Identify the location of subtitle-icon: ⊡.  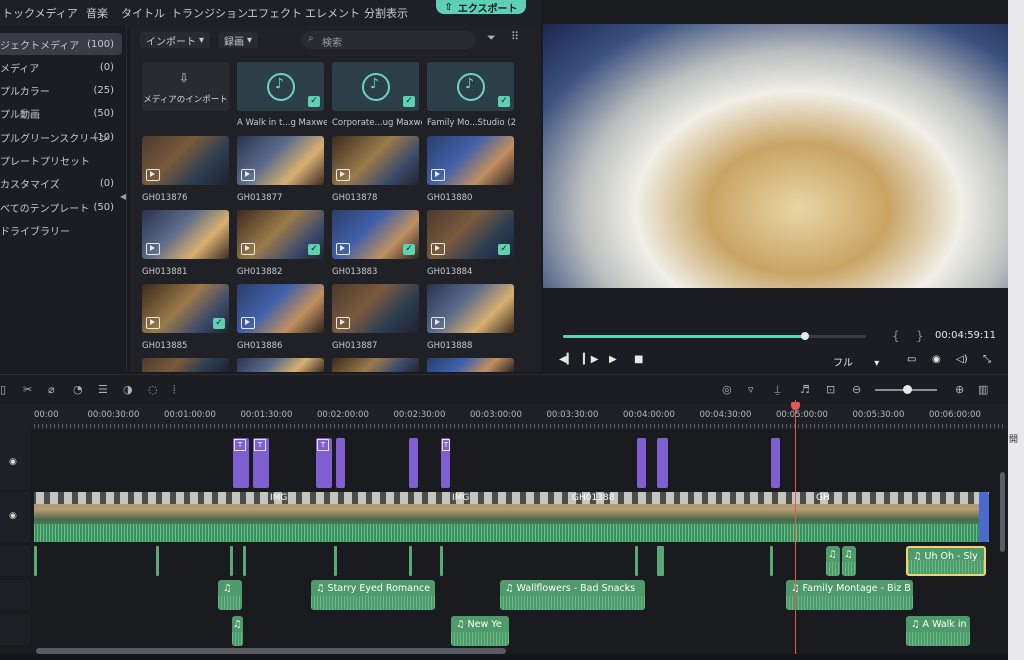
(830, 389).